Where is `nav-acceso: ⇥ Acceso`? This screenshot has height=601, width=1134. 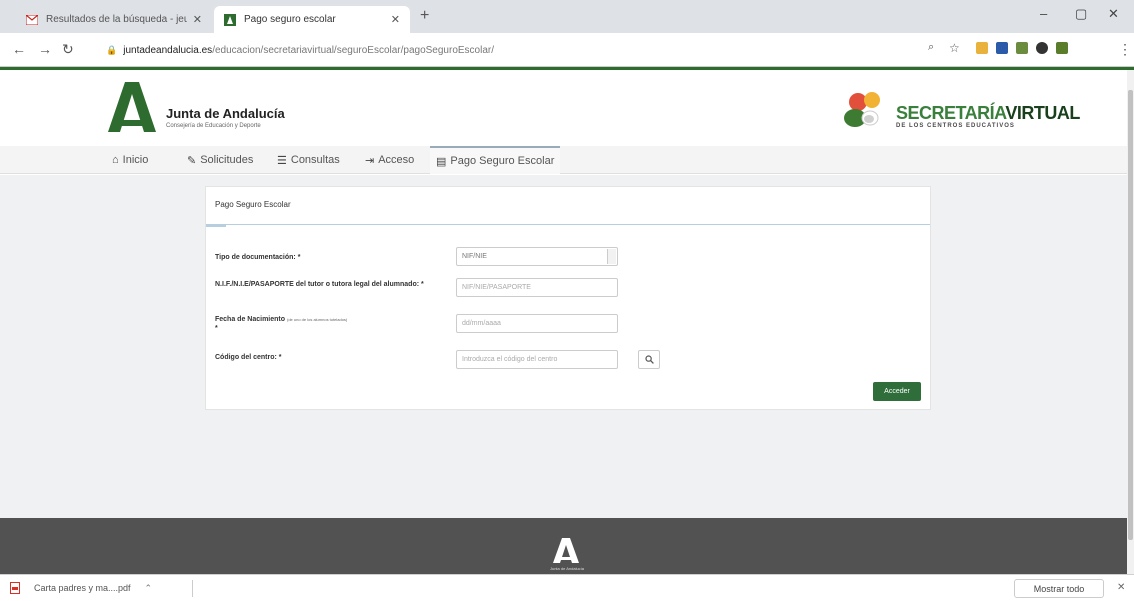 nav-acceso: ⇥ Acceso is located at coordinates (389, 160).